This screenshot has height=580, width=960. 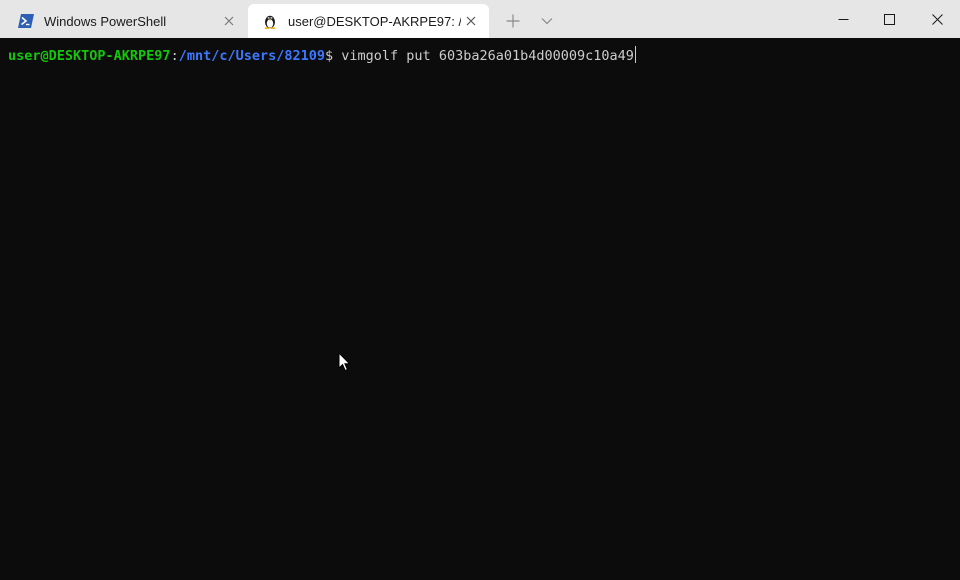 I want to click on linux-penguin-icon, so click(x=270, y=21).